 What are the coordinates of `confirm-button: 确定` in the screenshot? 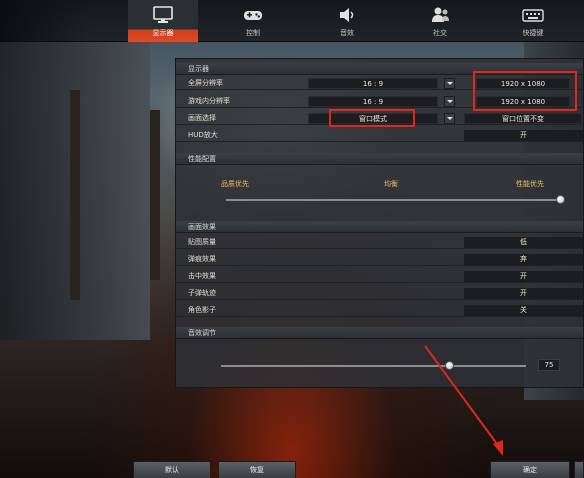 It's located at (530, 469).